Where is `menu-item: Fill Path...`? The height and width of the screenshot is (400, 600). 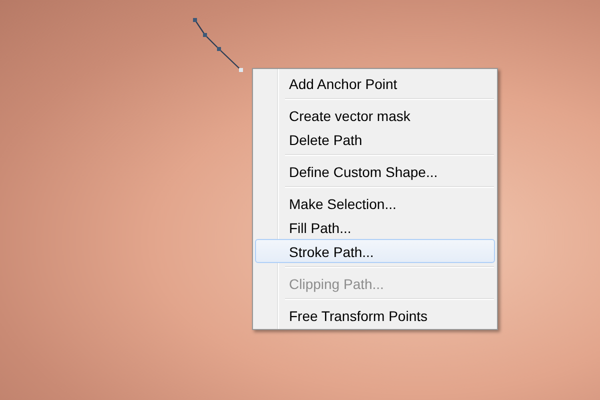
menu-item: Fill Path... is located at coordinates (375, 227).